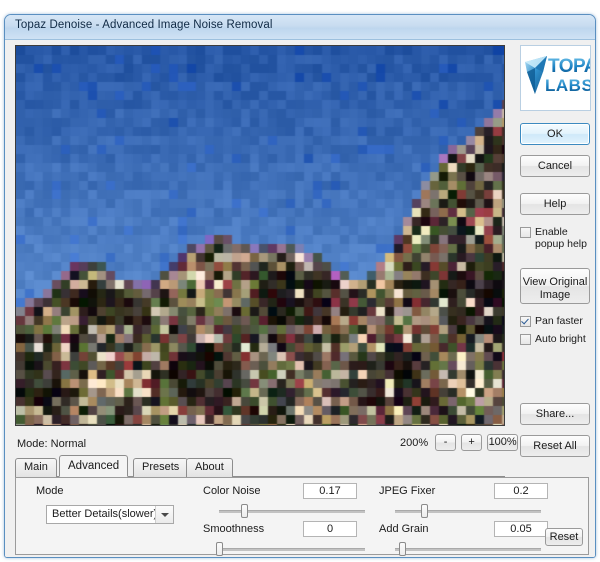 The width and height of the screenshot is (600, 562). Describe the element at coordinates (105, 514) in the screenshot. I see `mode-dropdown-value: Better Details(slower)` at that location.